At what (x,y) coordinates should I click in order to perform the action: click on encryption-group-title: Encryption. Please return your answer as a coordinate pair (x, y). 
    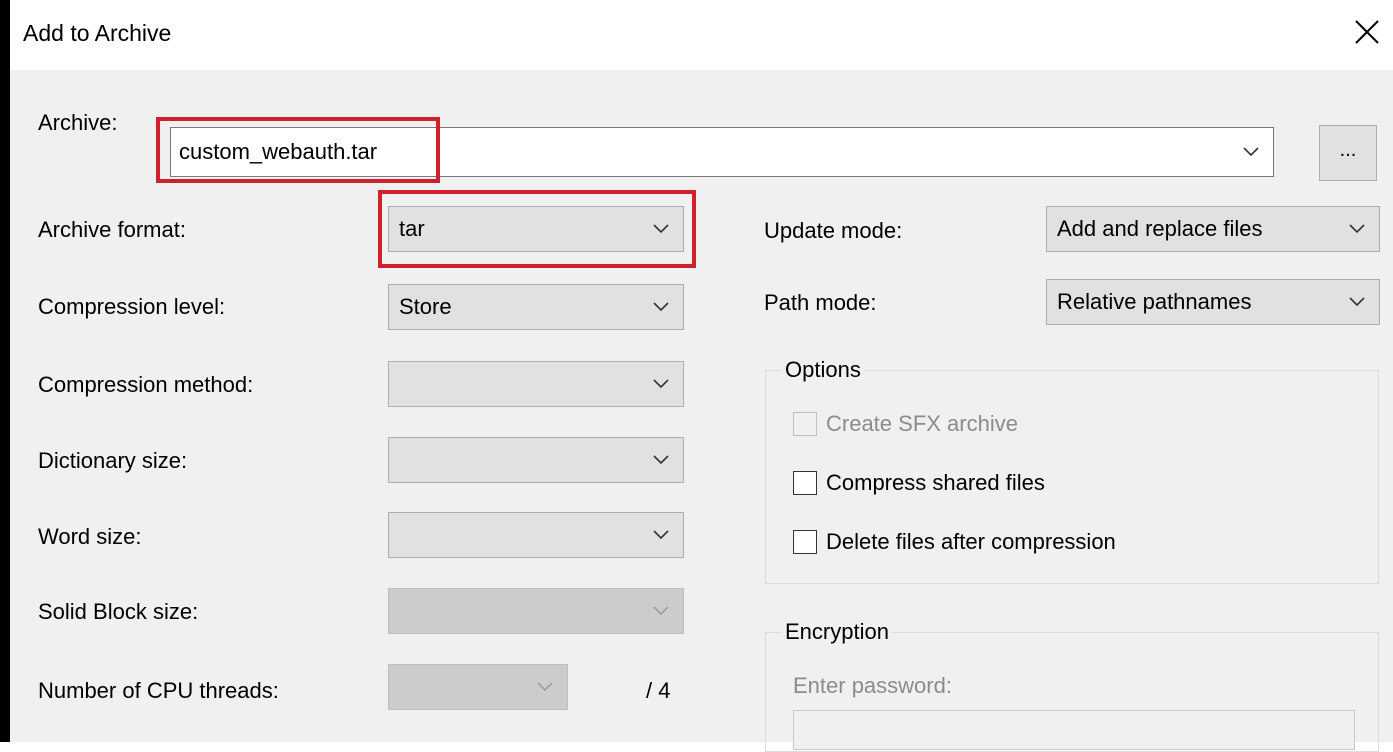
    Looking at the image, I should click on (837, 632).